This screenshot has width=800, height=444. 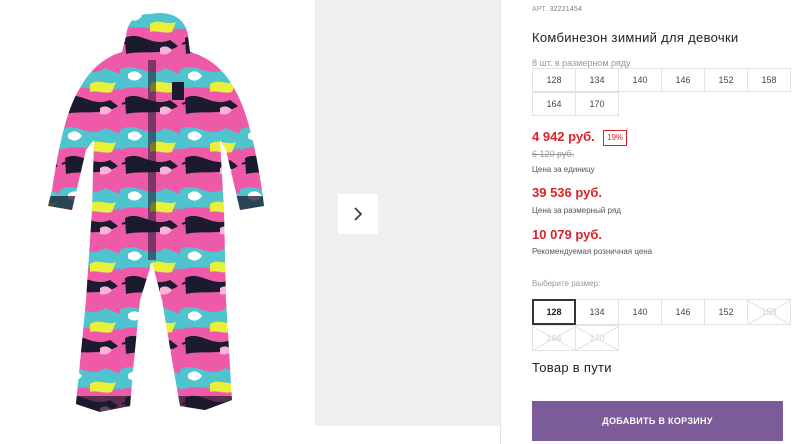 What do you see at coordinates (567, 234) in the screenshot?
I see `retail-price: 10 079 руб.` at bounding box center [567, 234].